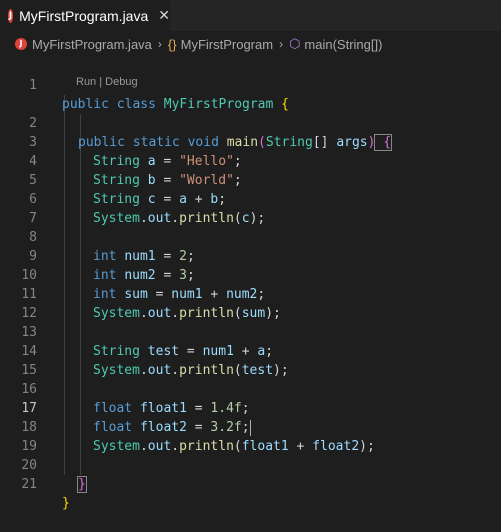 The width and height of the screenshot is (501, 532). I want to click on code-line: 7, so click(250, 208).